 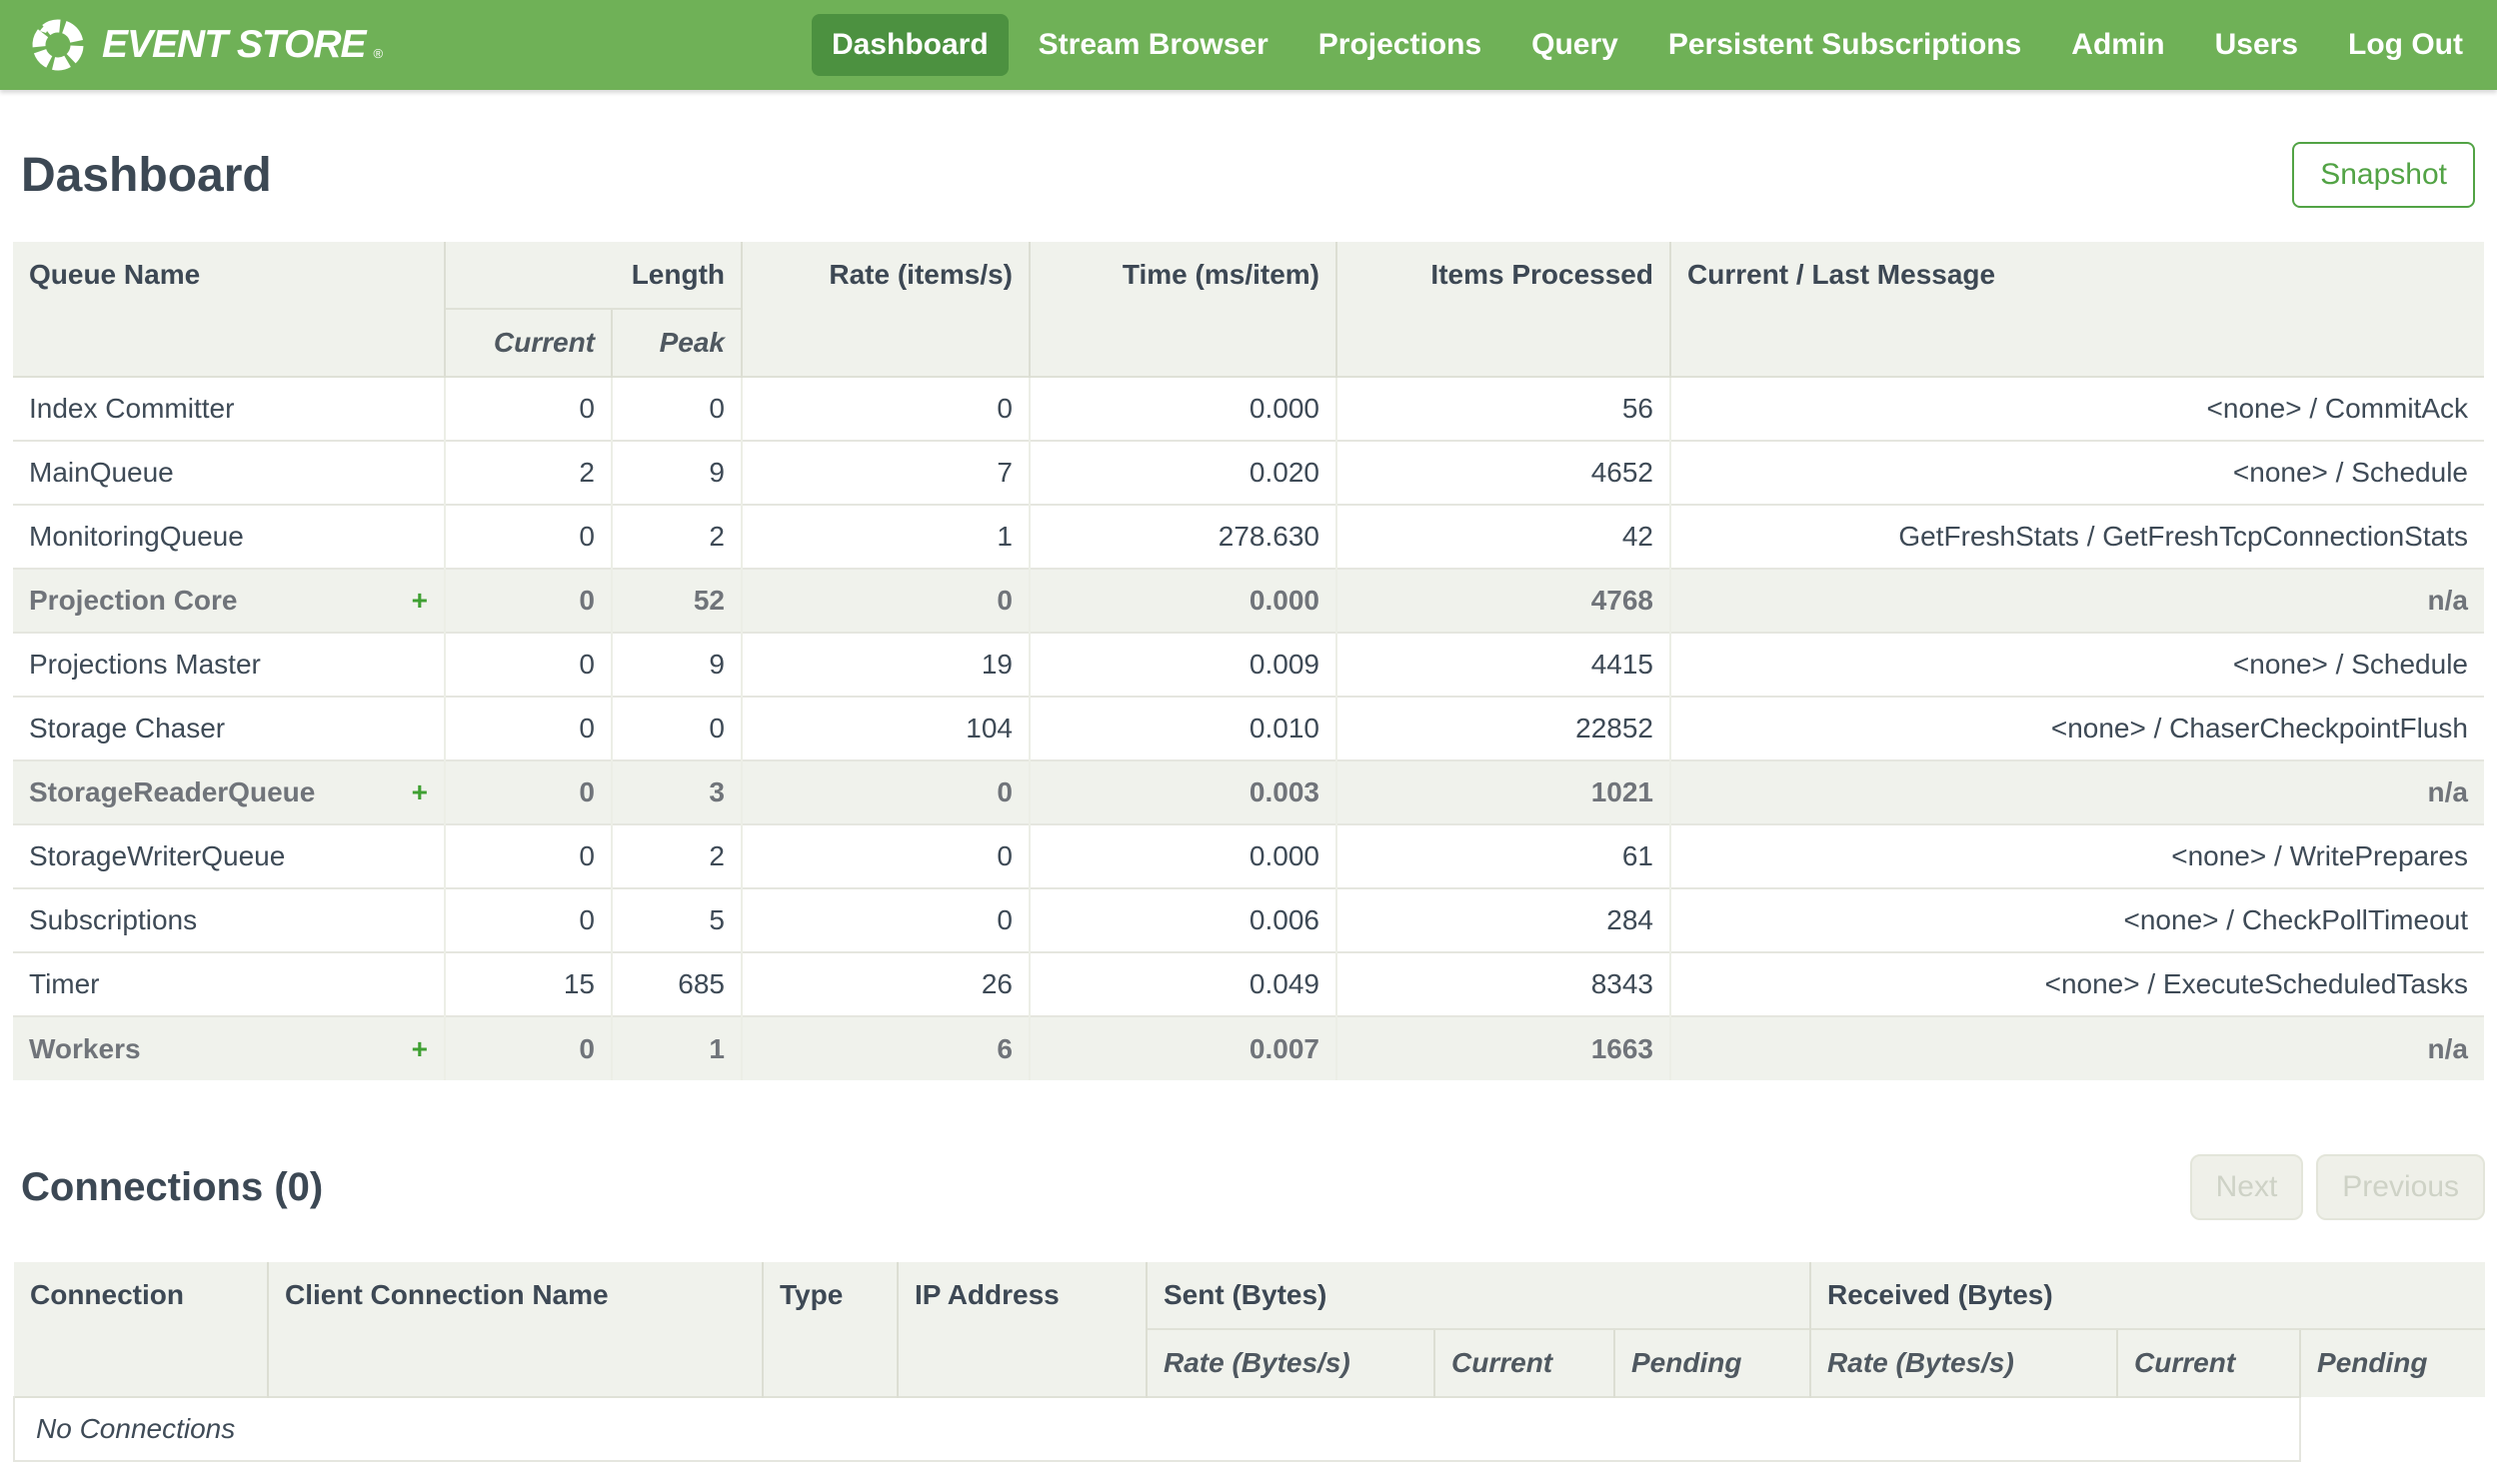 I want to click on items-processed-cell: 4652, so click(x=1502, y=472).